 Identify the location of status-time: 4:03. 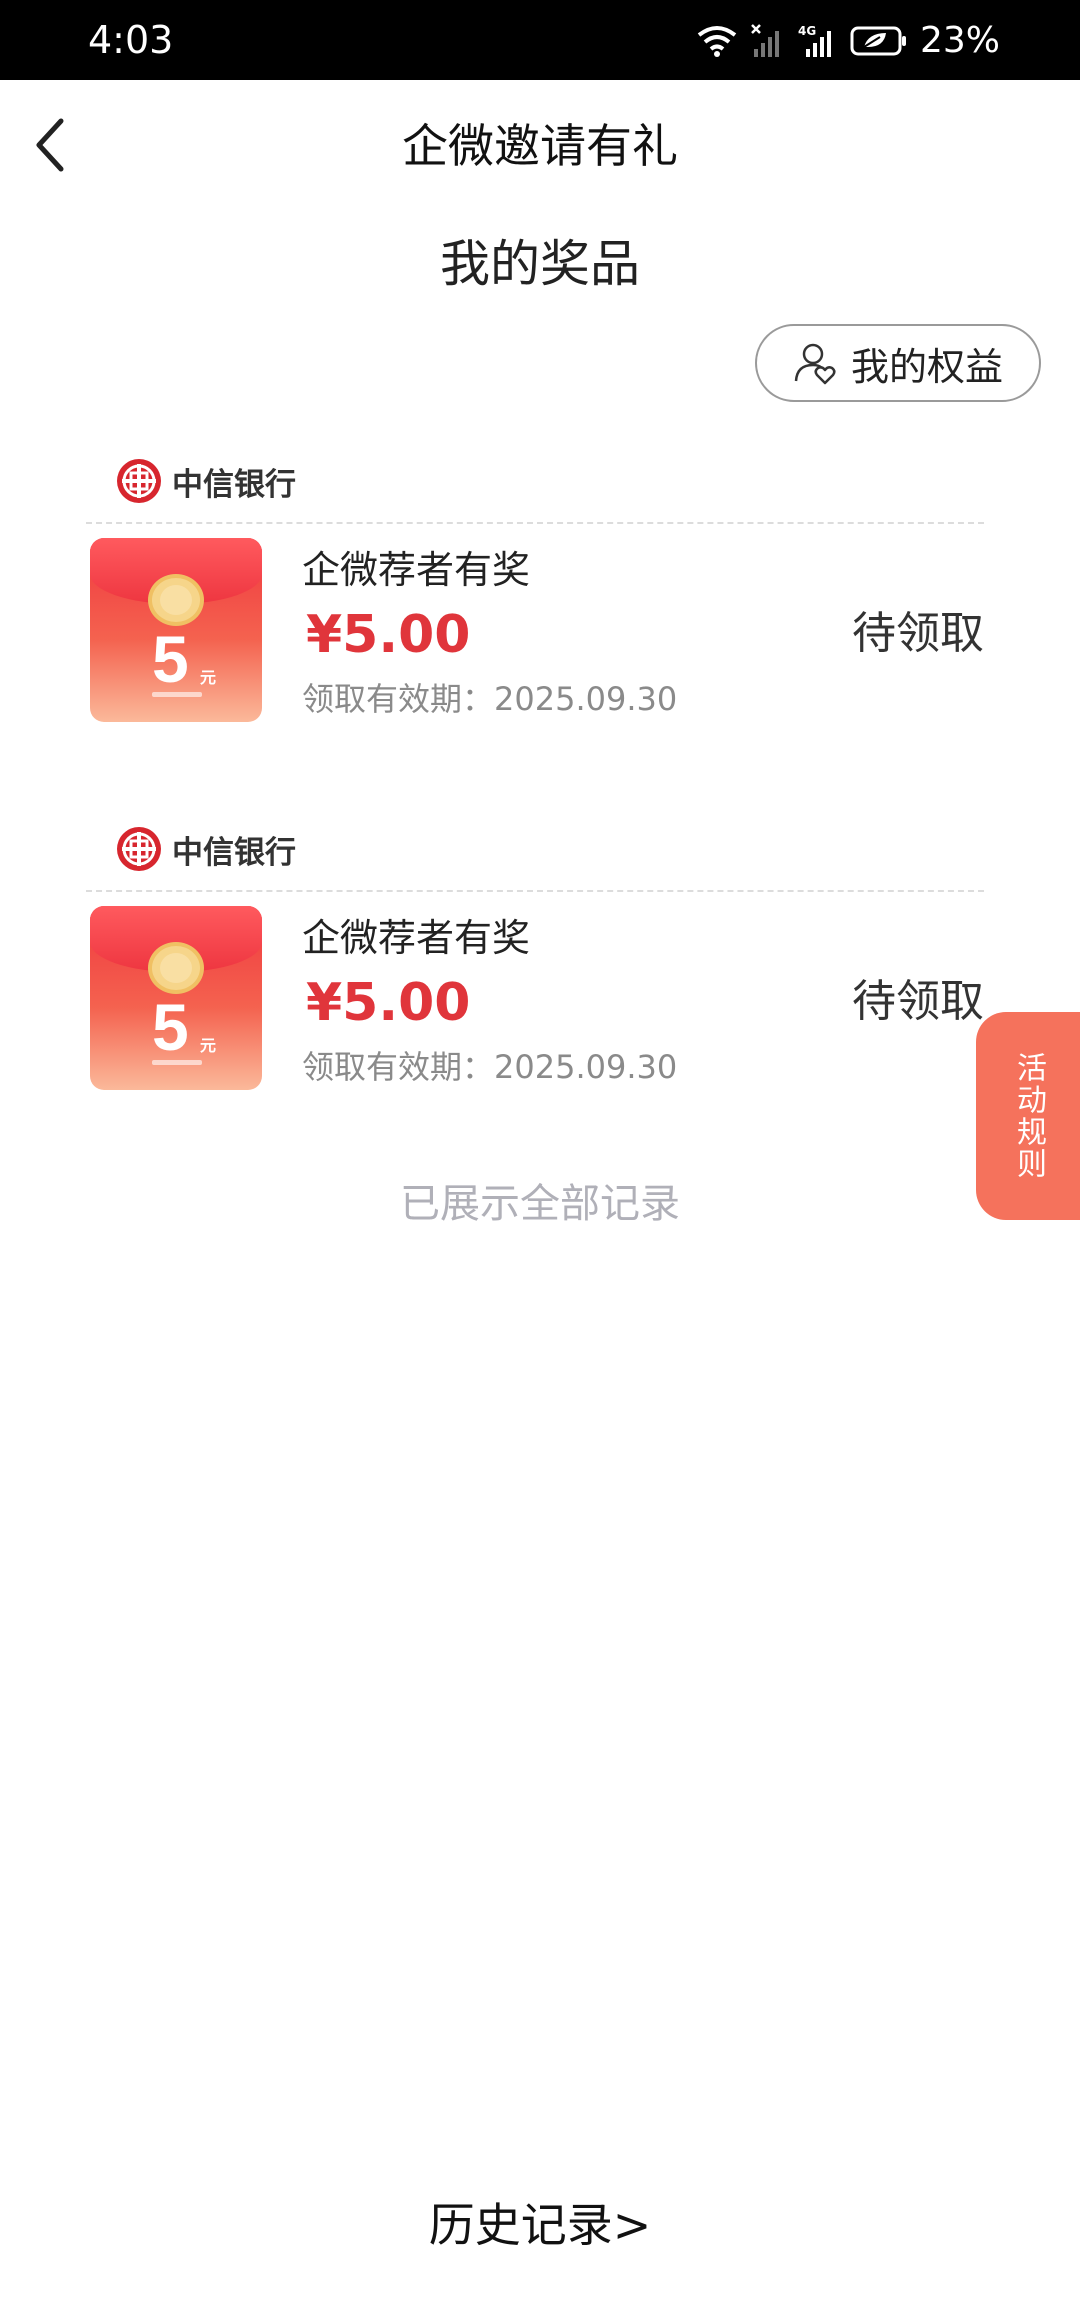
(131, 40).